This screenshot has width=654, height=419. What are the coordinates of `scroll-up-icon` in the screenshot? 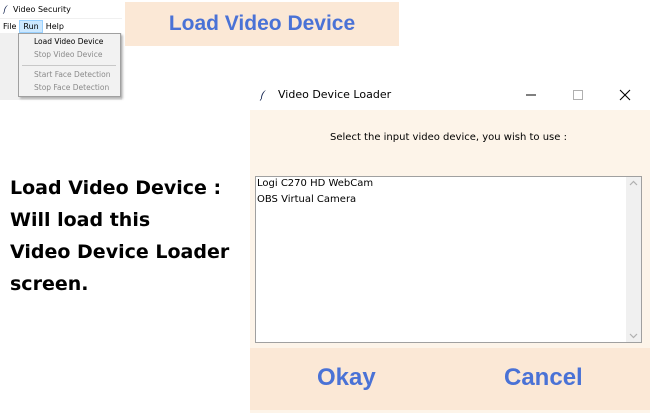 It's located at (633, 183).